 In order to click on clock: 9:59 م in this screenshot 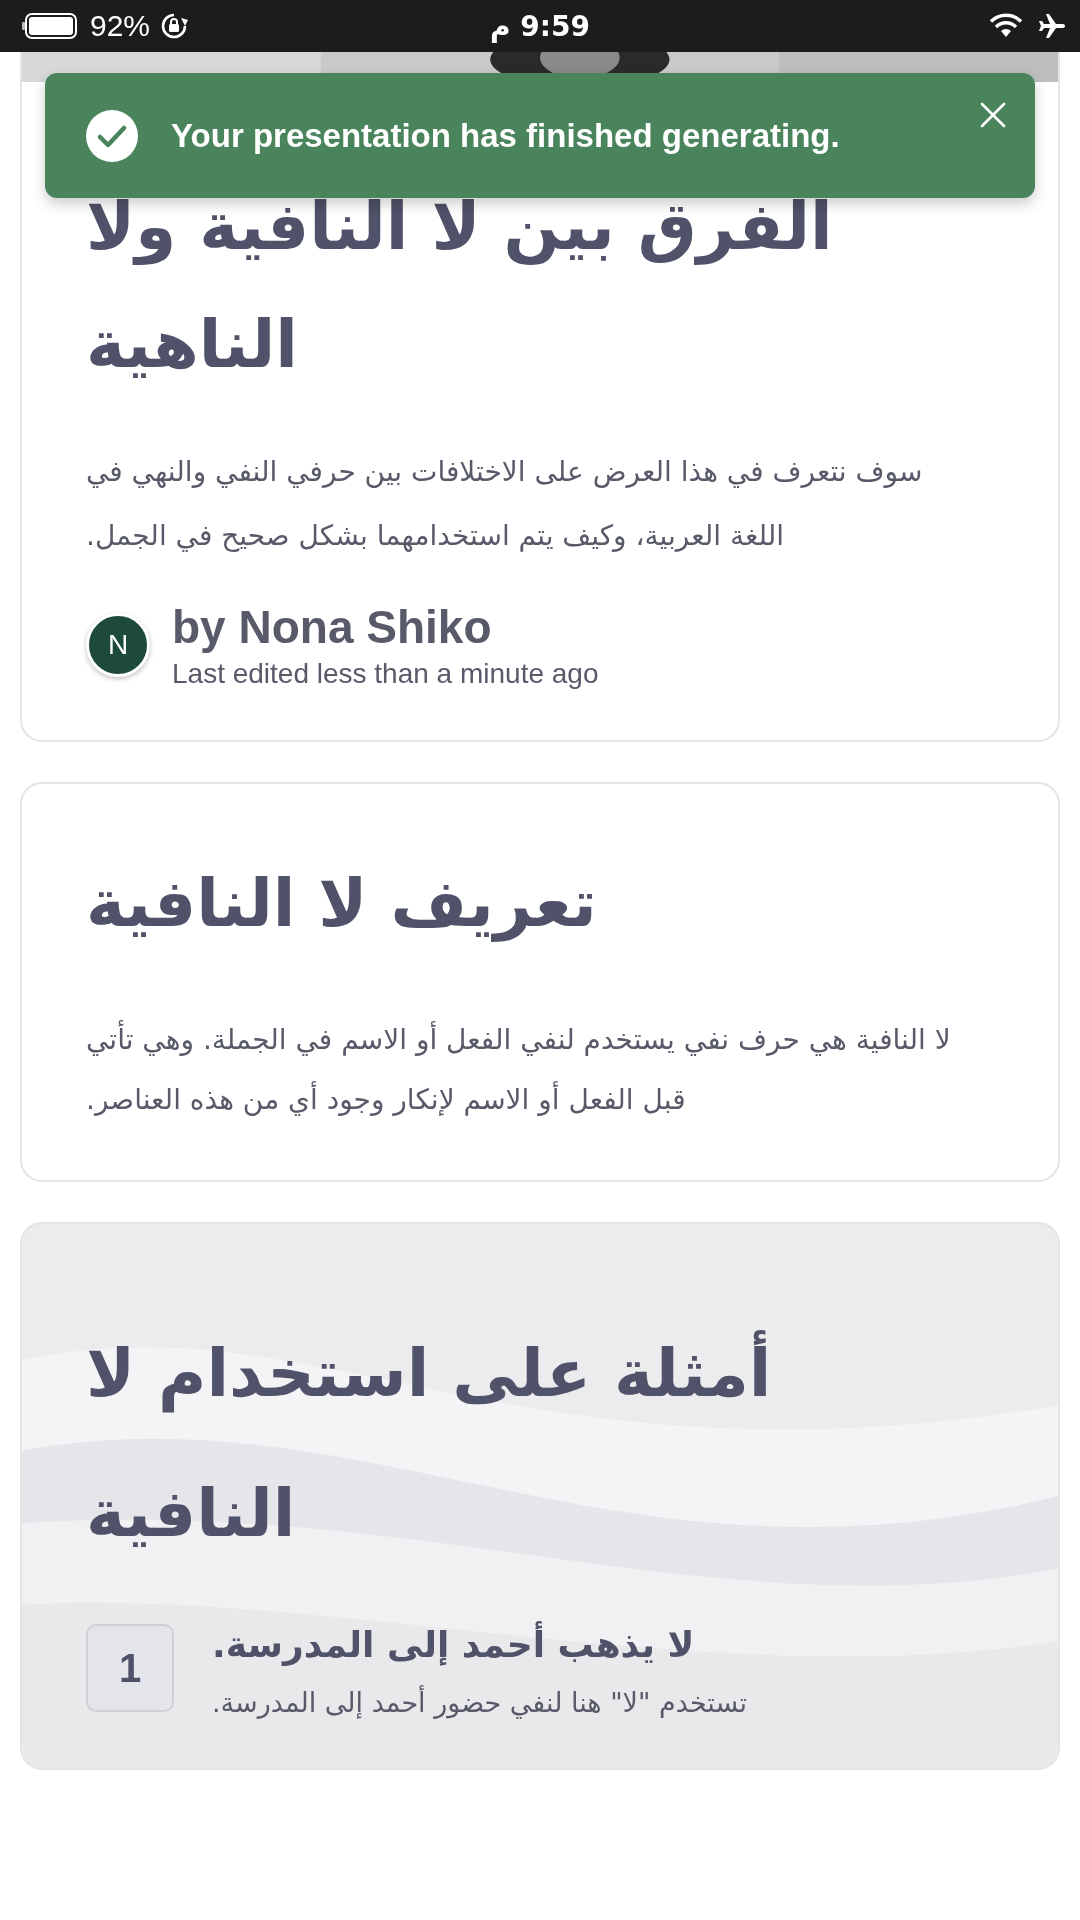, I will do `click(540, 26)`.